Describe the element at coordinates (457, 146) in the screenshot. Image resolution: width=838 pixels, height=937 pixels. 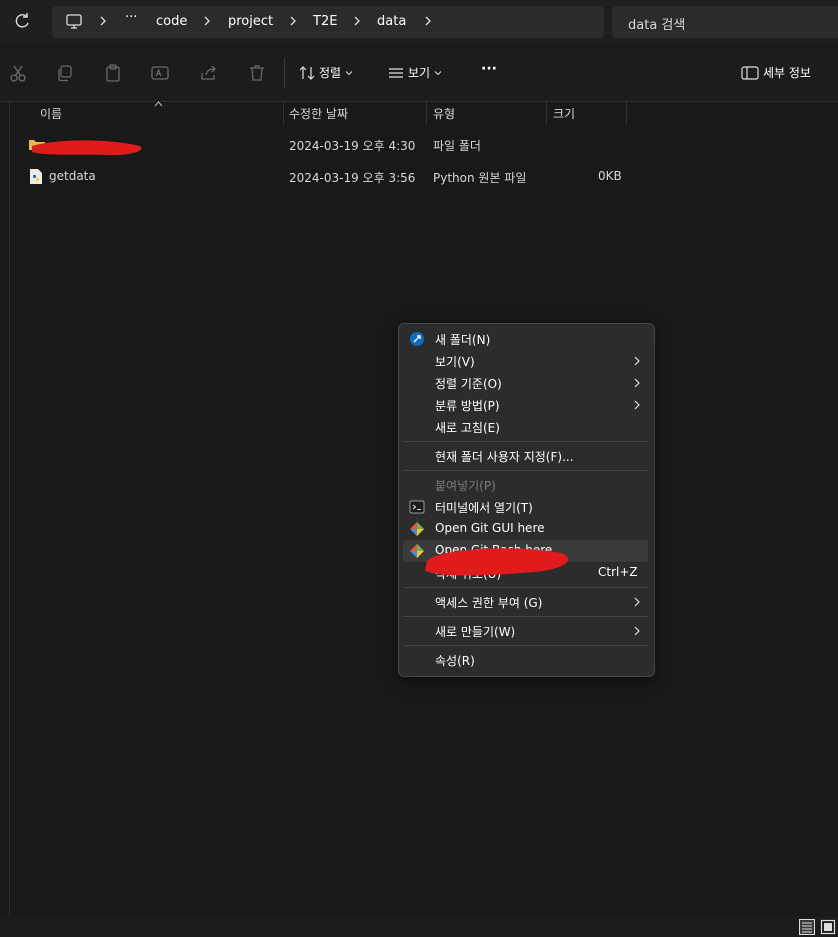
I see `file-type: 파일 폴더` at that location.